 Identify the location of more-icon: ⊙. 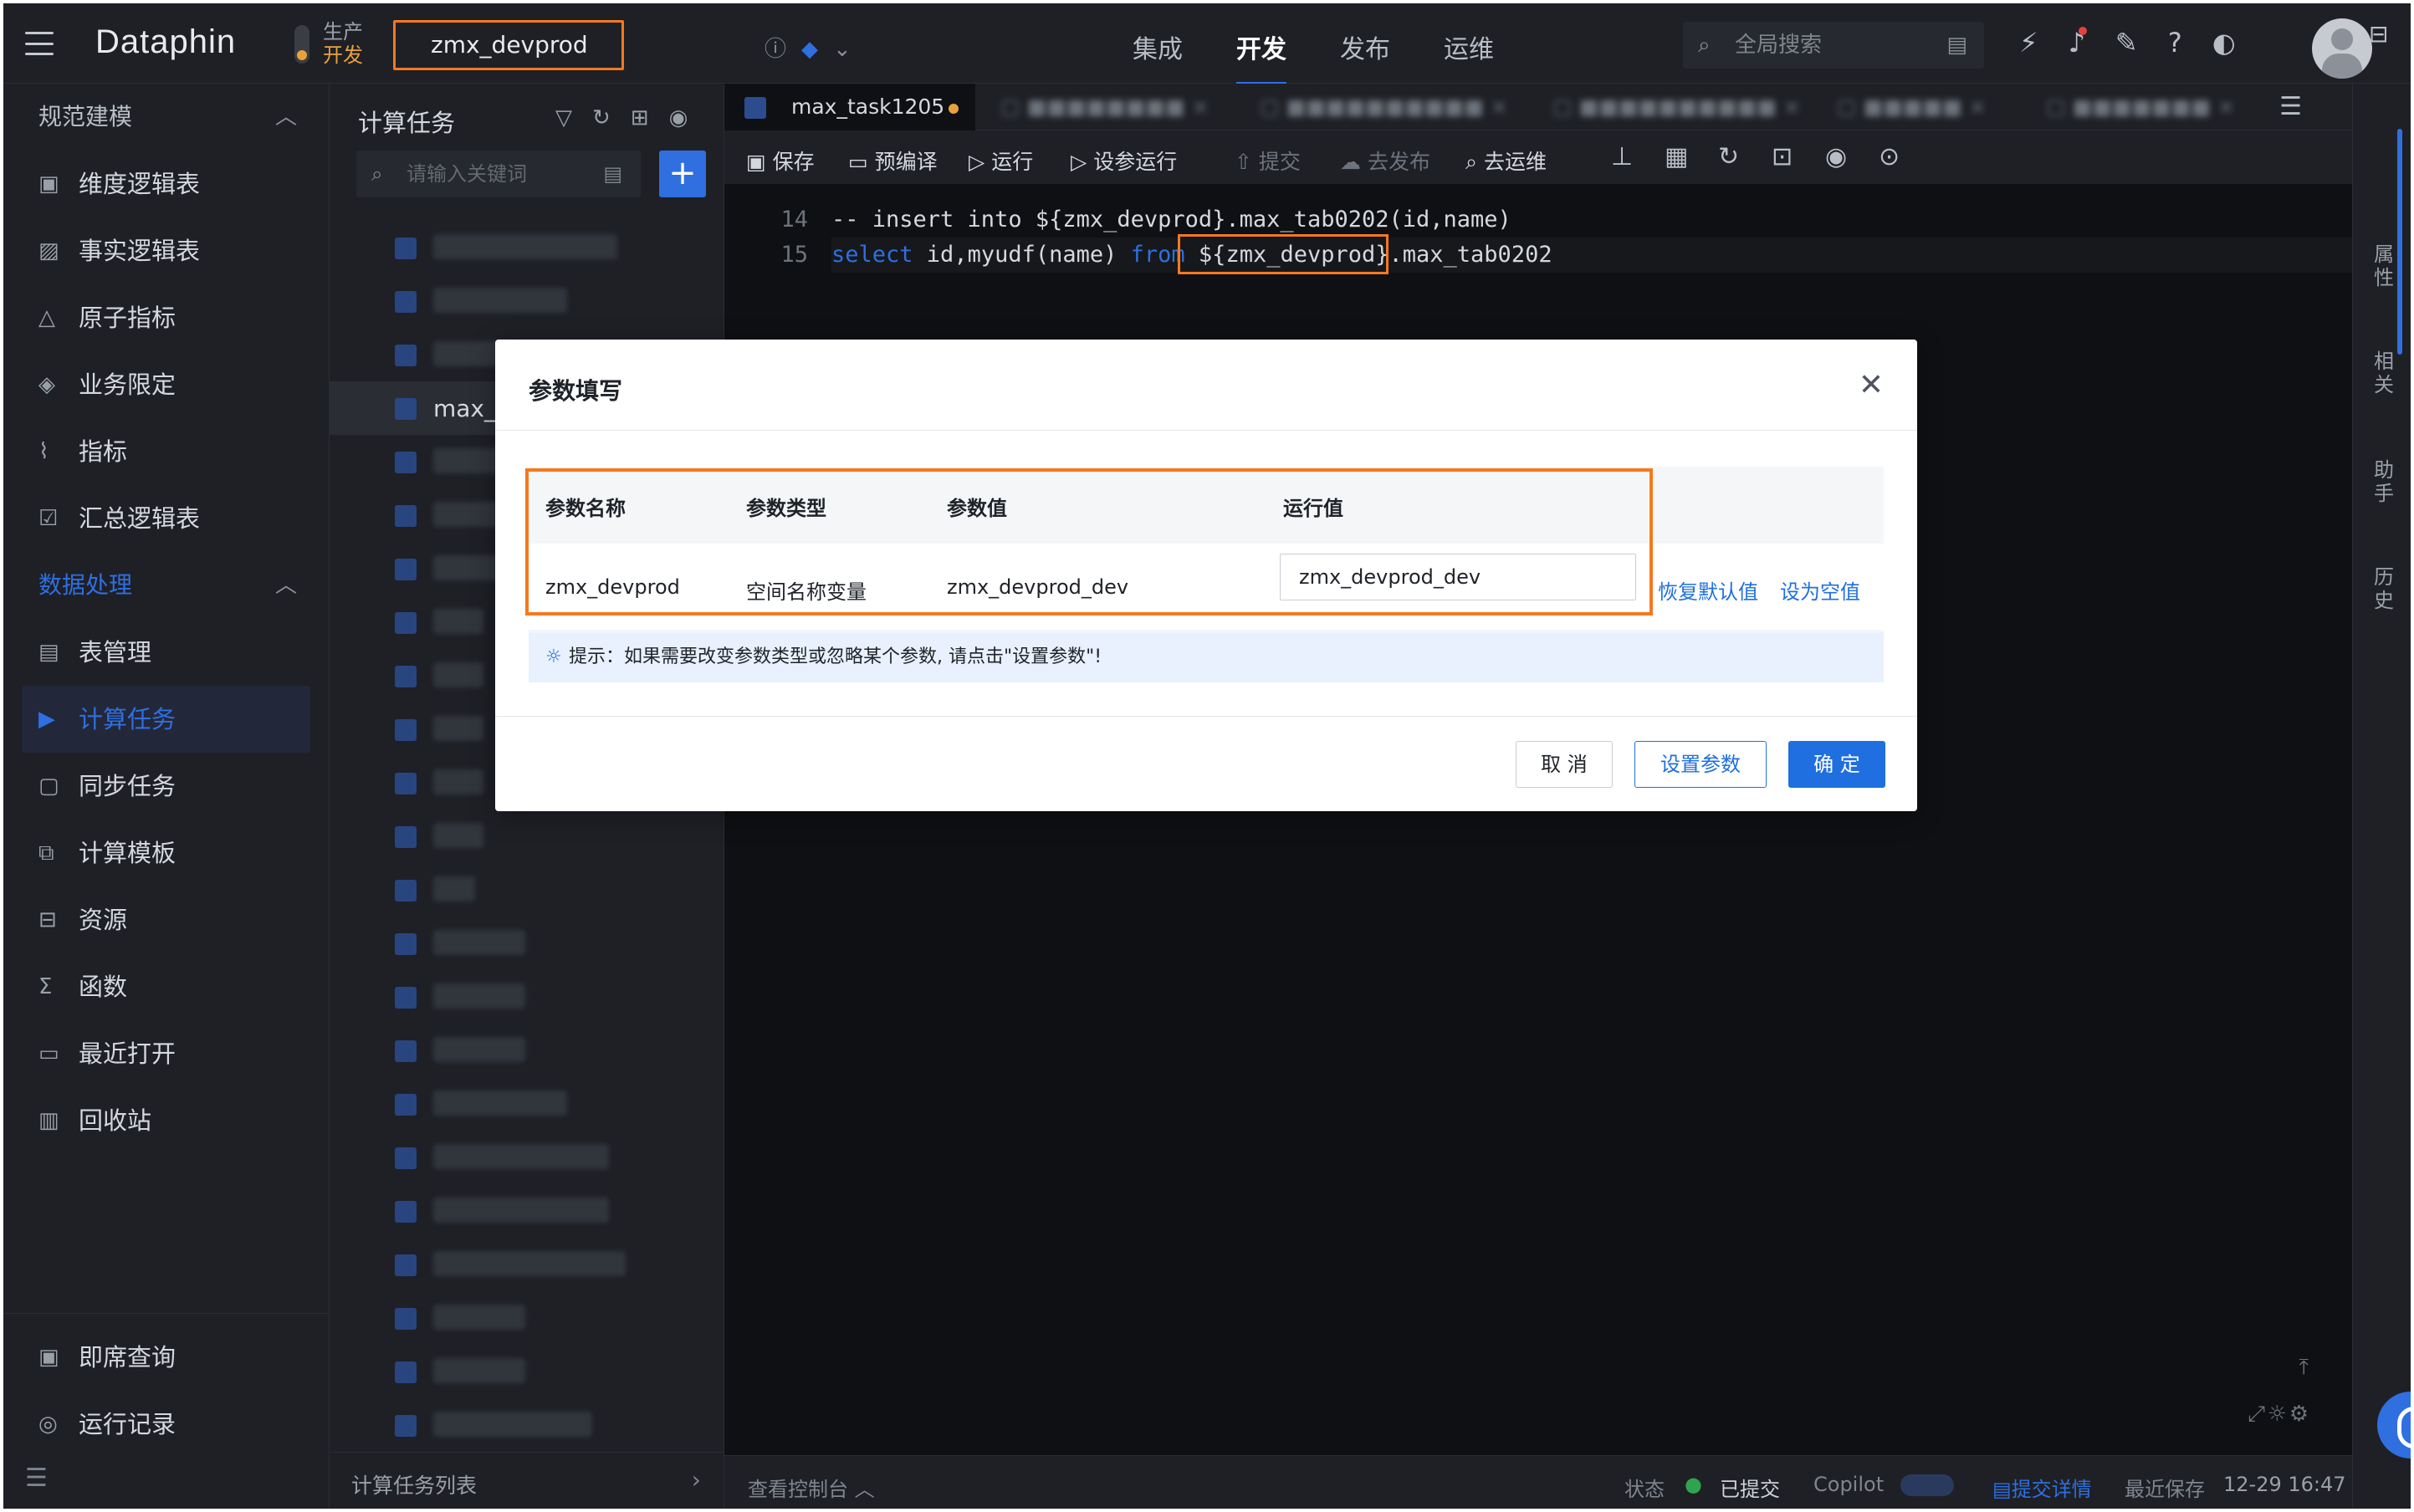
(1889, 156).